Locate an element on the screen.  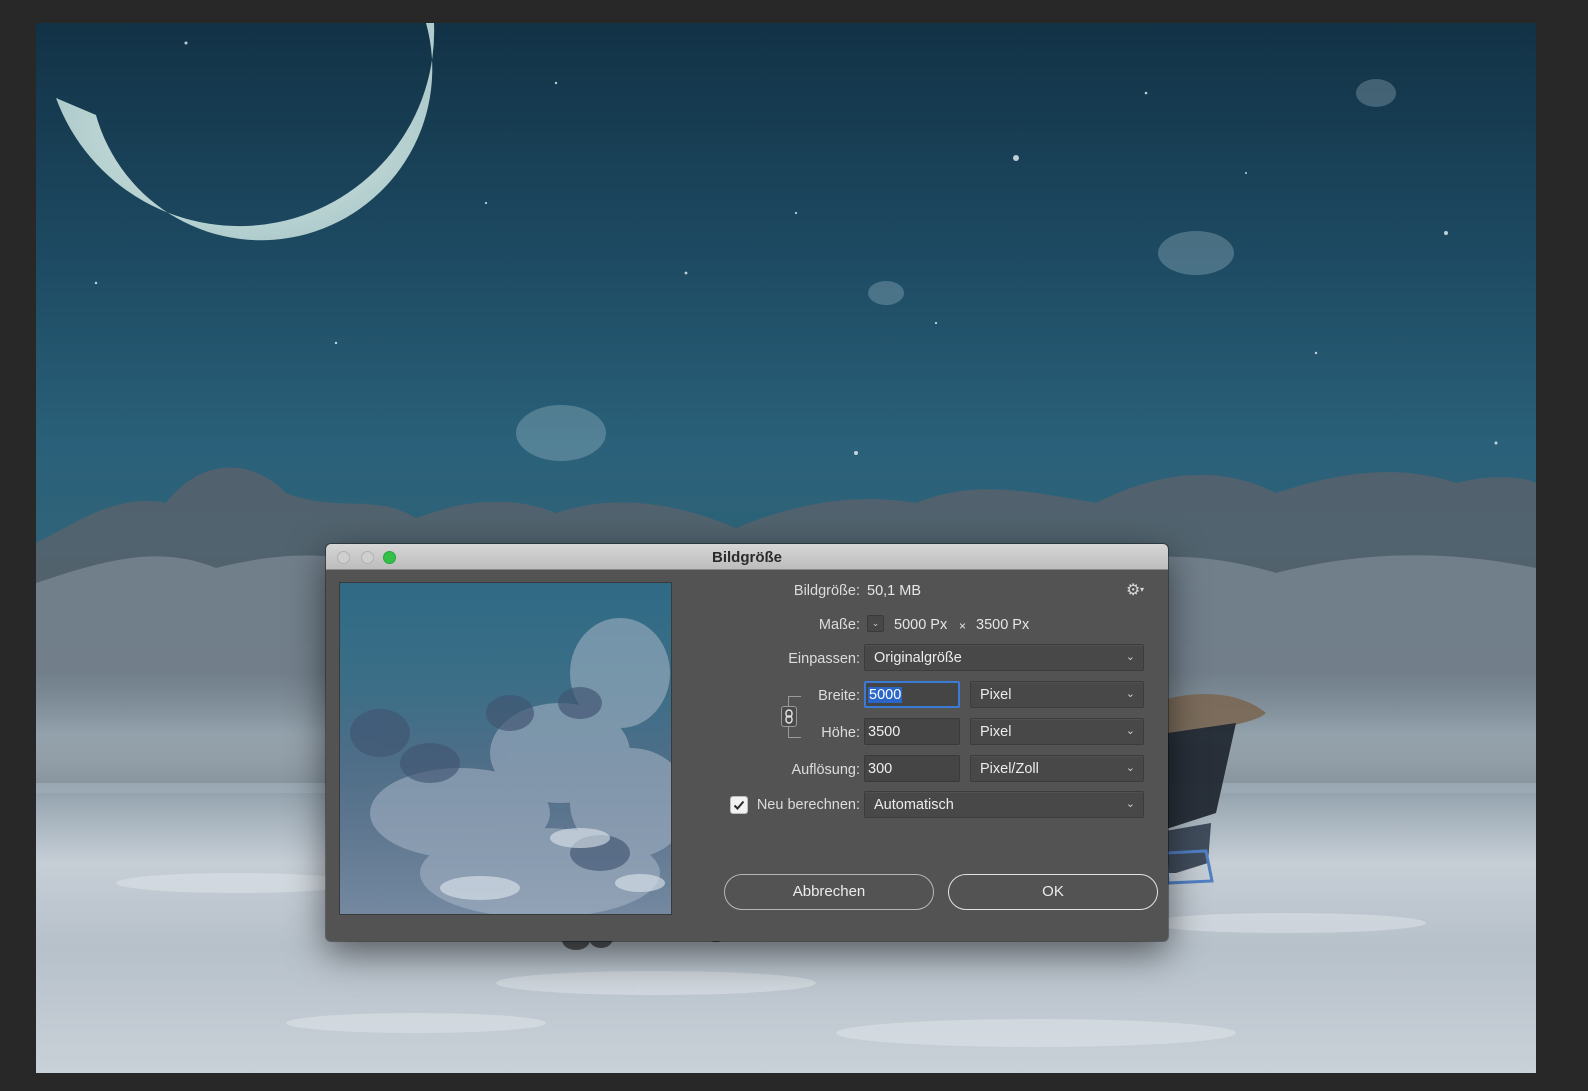
fit-to-value: Originalgröße is located at coordinates (918, 658).